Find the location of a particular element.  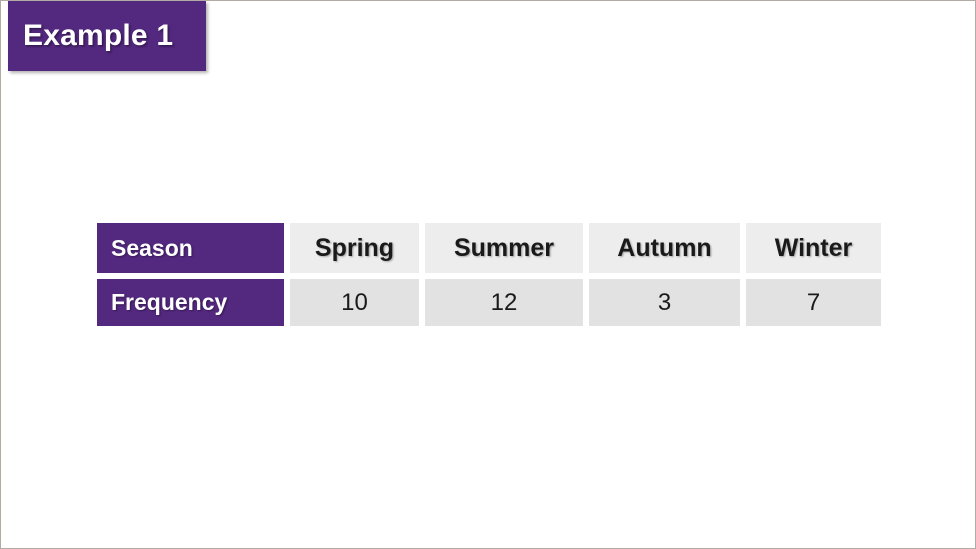

table-cell-frequency-spring: 10 is located at coordinates (354, 302).